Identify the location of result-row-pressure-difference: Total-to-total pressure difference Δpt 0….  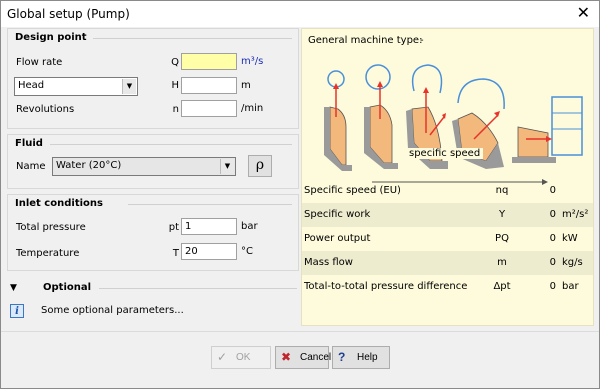
(447, 287).